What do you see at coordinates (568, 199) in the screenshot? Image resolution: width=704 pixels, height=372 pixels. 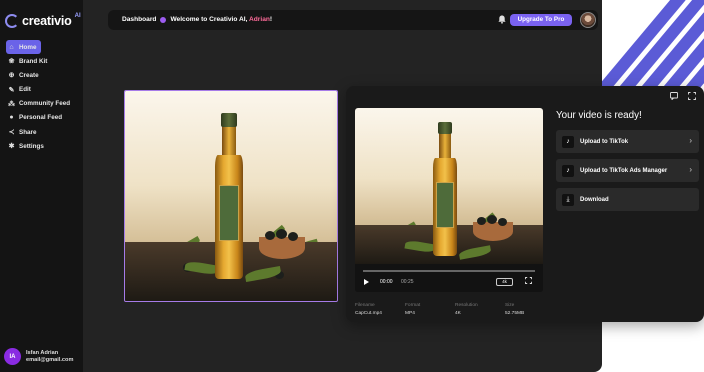 I see `download-icon: ⤓` at bounding box center [568, 199].